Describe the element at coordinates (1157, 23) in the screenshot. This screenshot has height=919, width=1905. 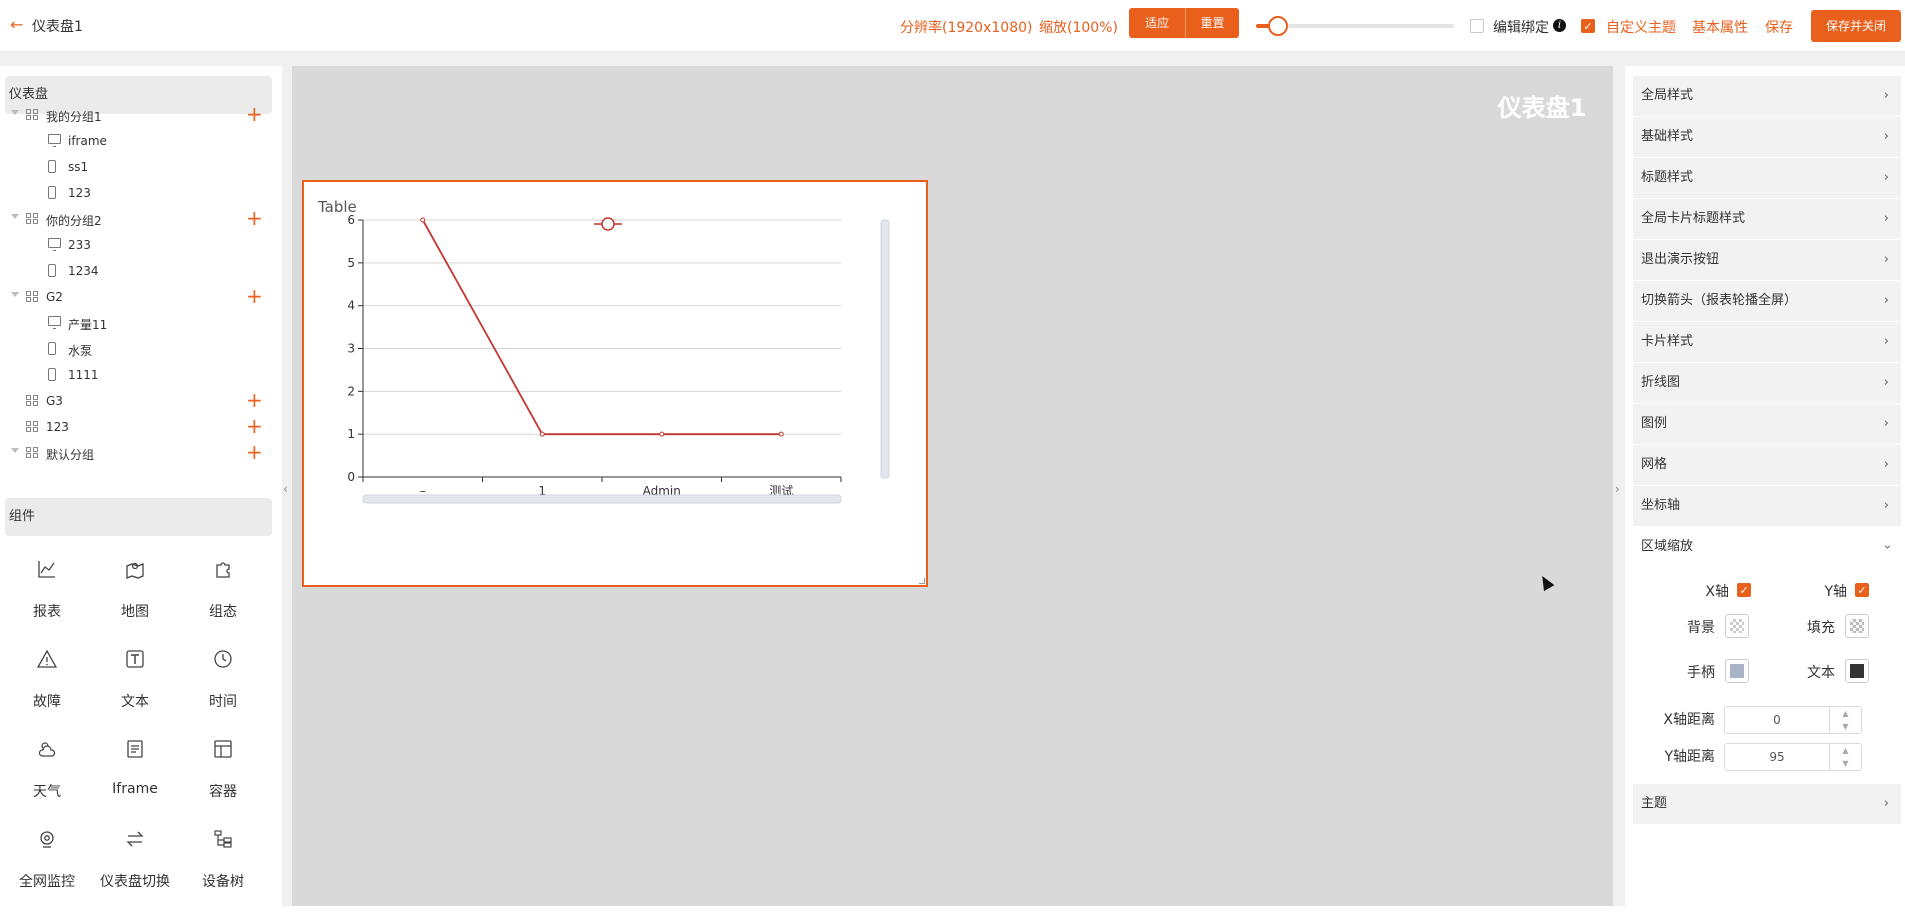
I see `fit-button: 适应` at that location.